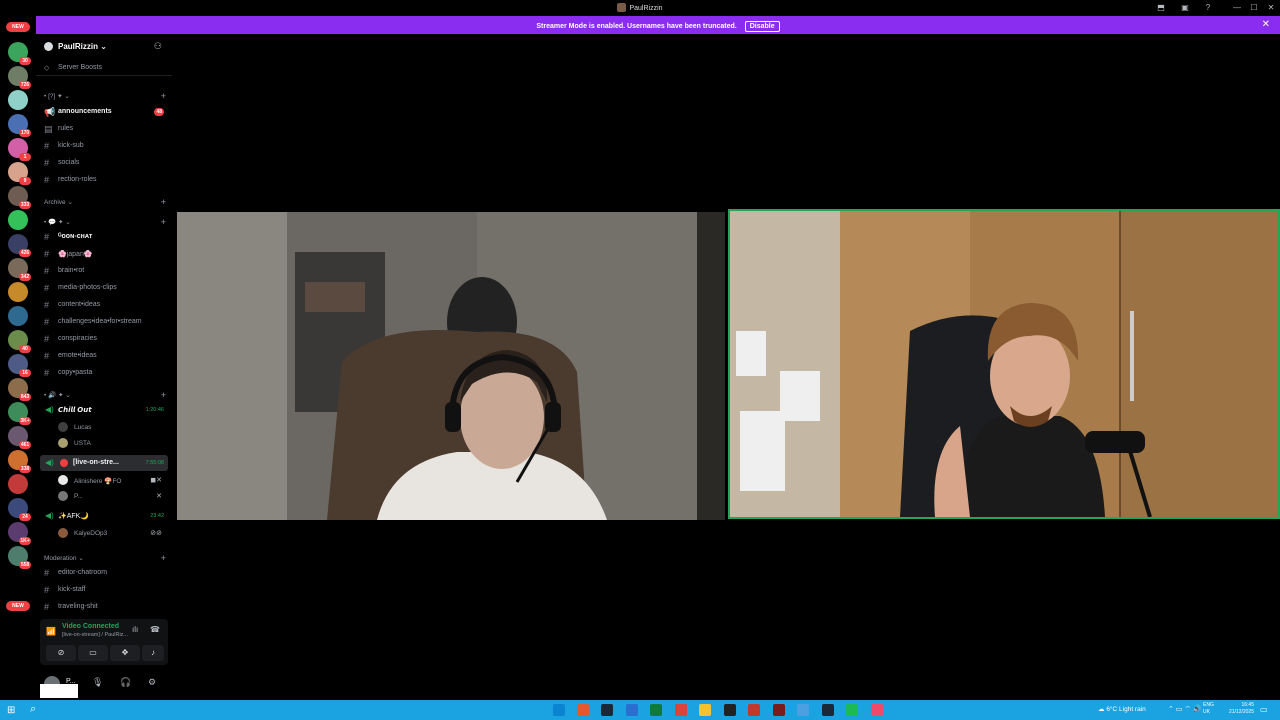 The image size is (1280, 720). I want to click on voice-channel-live-on-stream: ◀) [live-on-stre... 7:55:08, so click(104, 463).